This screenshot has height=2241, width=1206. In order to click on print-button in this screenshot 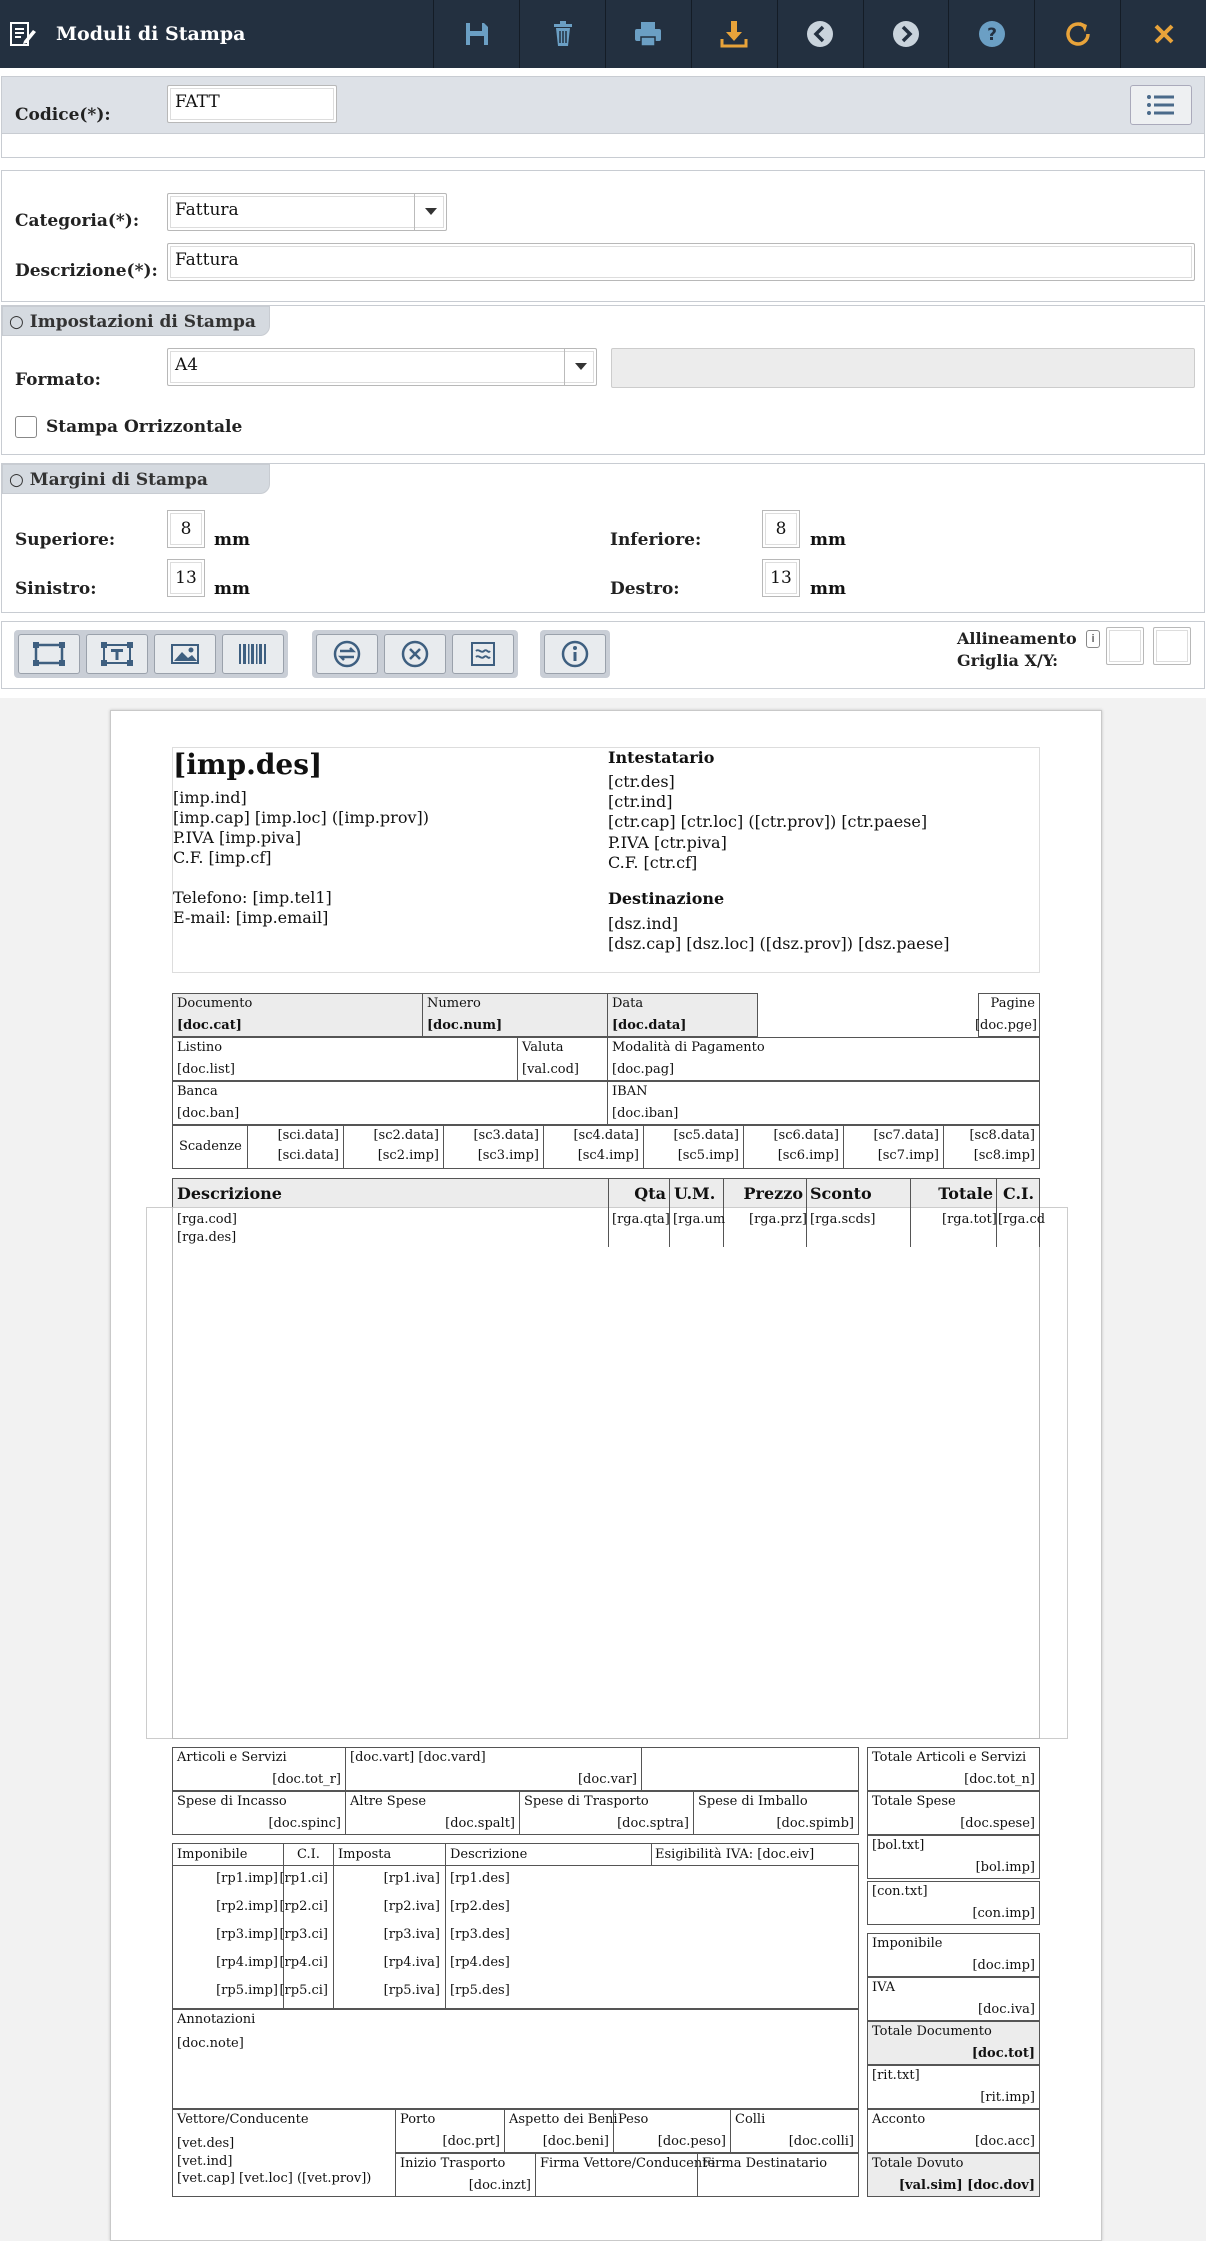, I will do `click(648, 34)`.